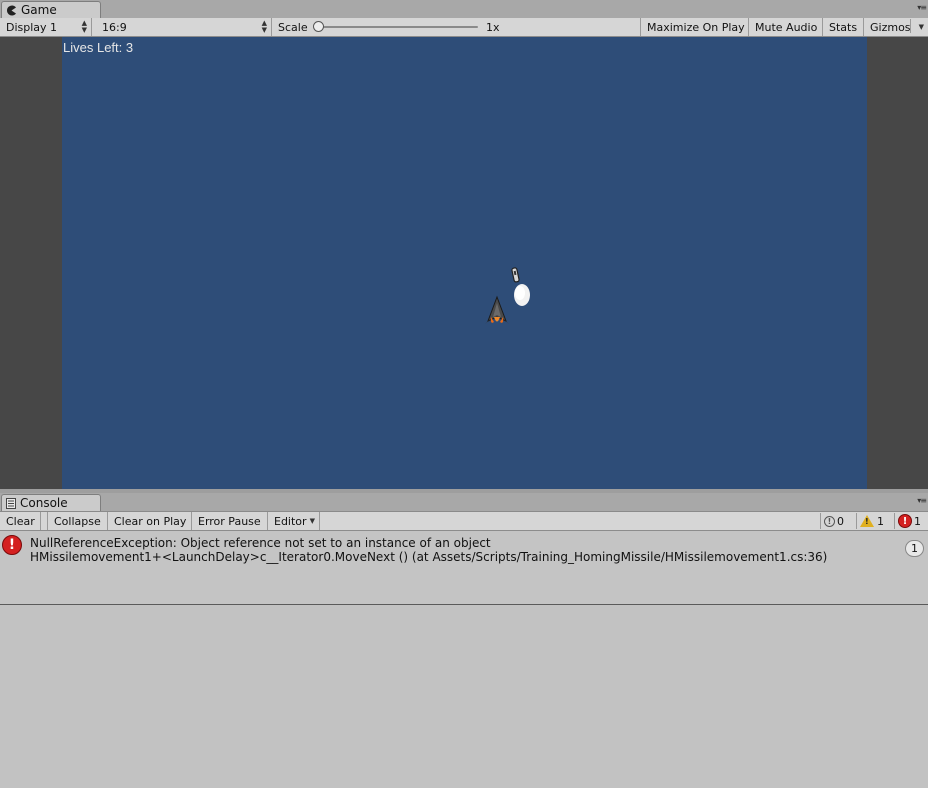  Describe the element at coordinates (11, 503) in the screenshot. I see `console-icon` at that location.